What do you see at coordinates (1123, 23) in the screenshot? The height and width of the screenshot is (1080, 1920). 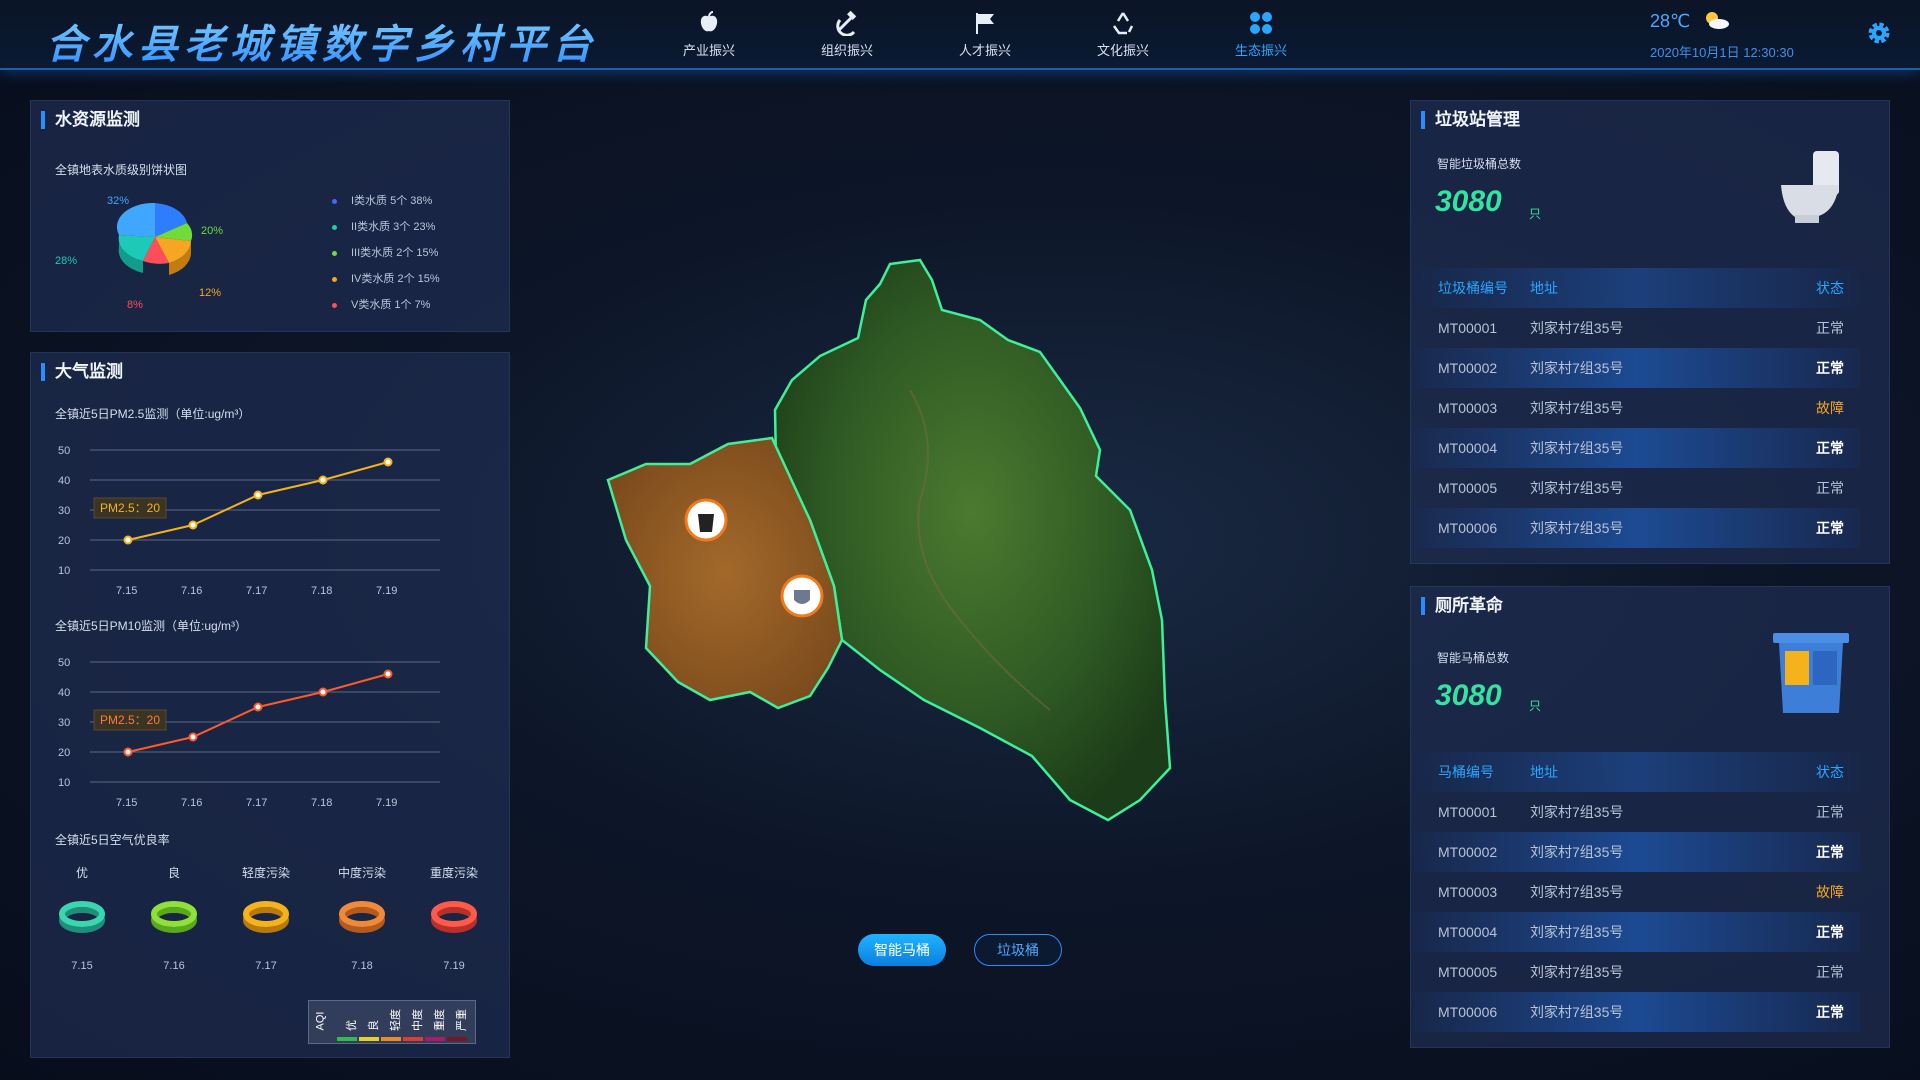 I see `recycle-icon` at bounding box center [1123, 23].